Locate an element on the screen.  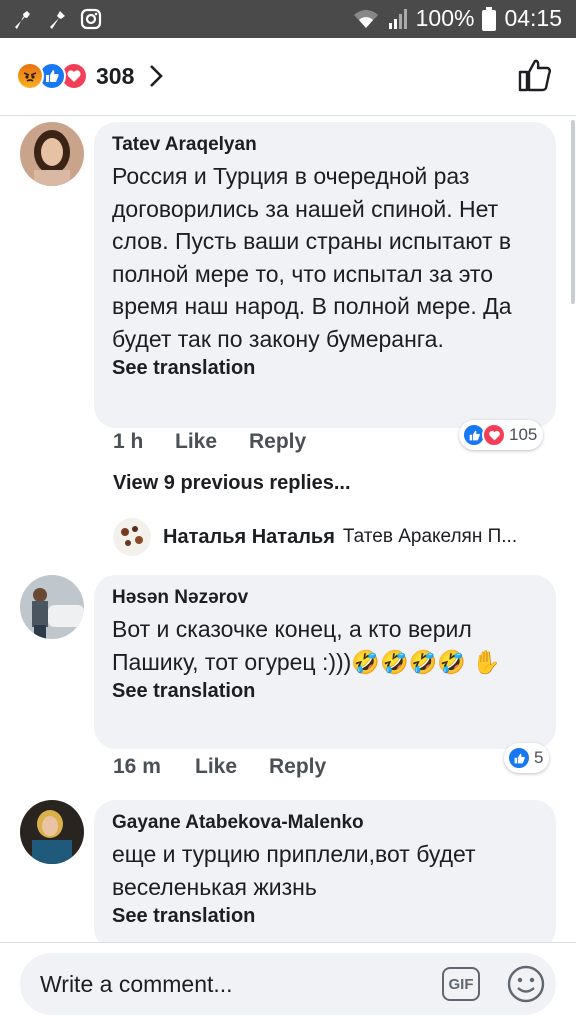
chevron-right-icon is located at coordinates (157, 76).